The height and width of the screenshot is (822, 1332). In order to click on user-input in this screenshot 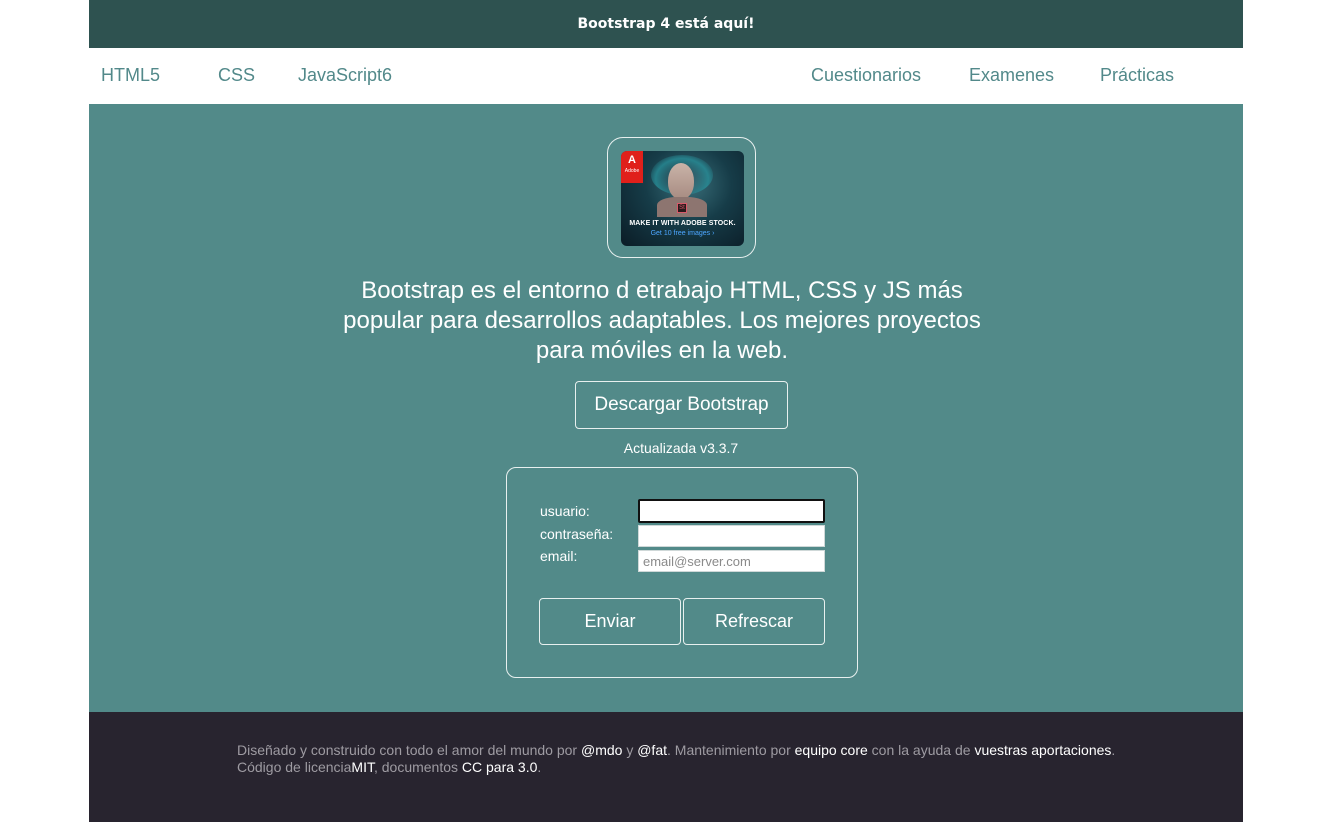, I will do `click(731, 511)`.